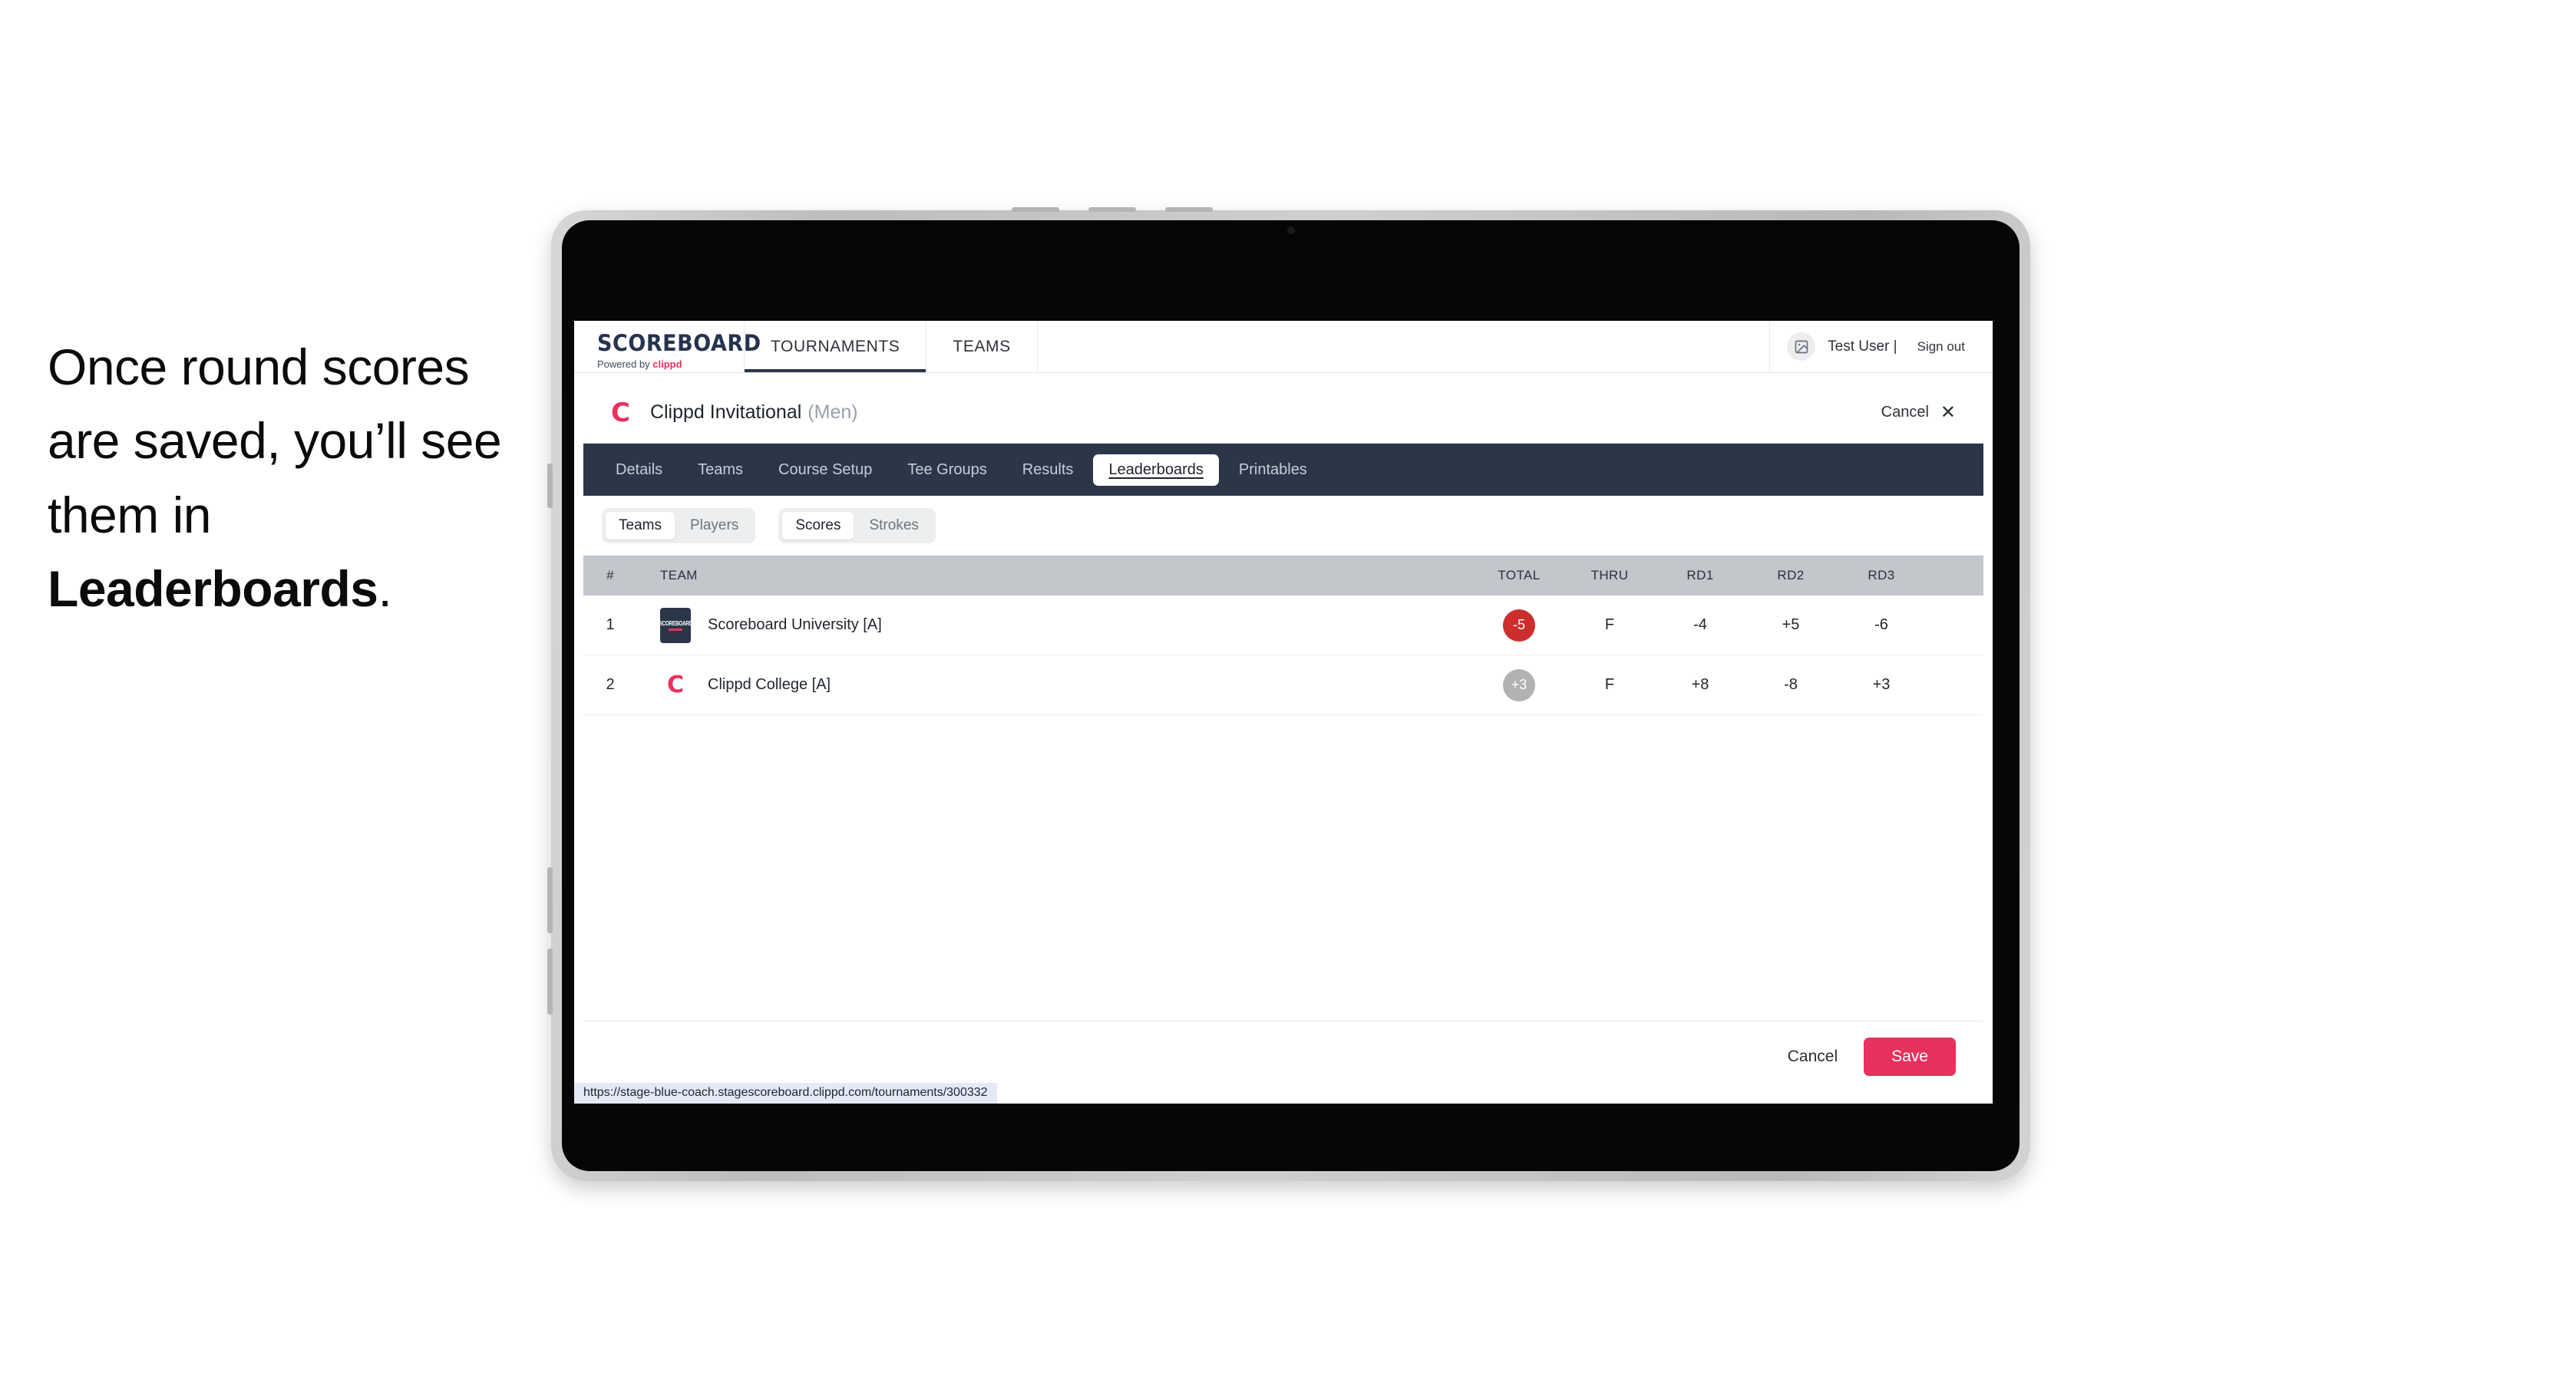  Describe the element at coordinates (667, 364) in the screenshot. I see `brand-subtitle-clippd: clippd` at that location.